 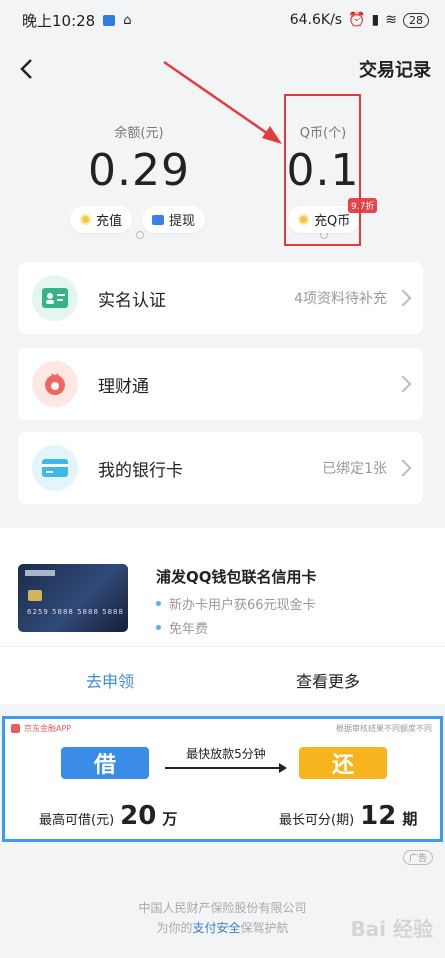 What do you see at coordinates (216, 928) in the screenshot?
I see `payment-security-link: 支付安全` at bounding box center [216, 928].